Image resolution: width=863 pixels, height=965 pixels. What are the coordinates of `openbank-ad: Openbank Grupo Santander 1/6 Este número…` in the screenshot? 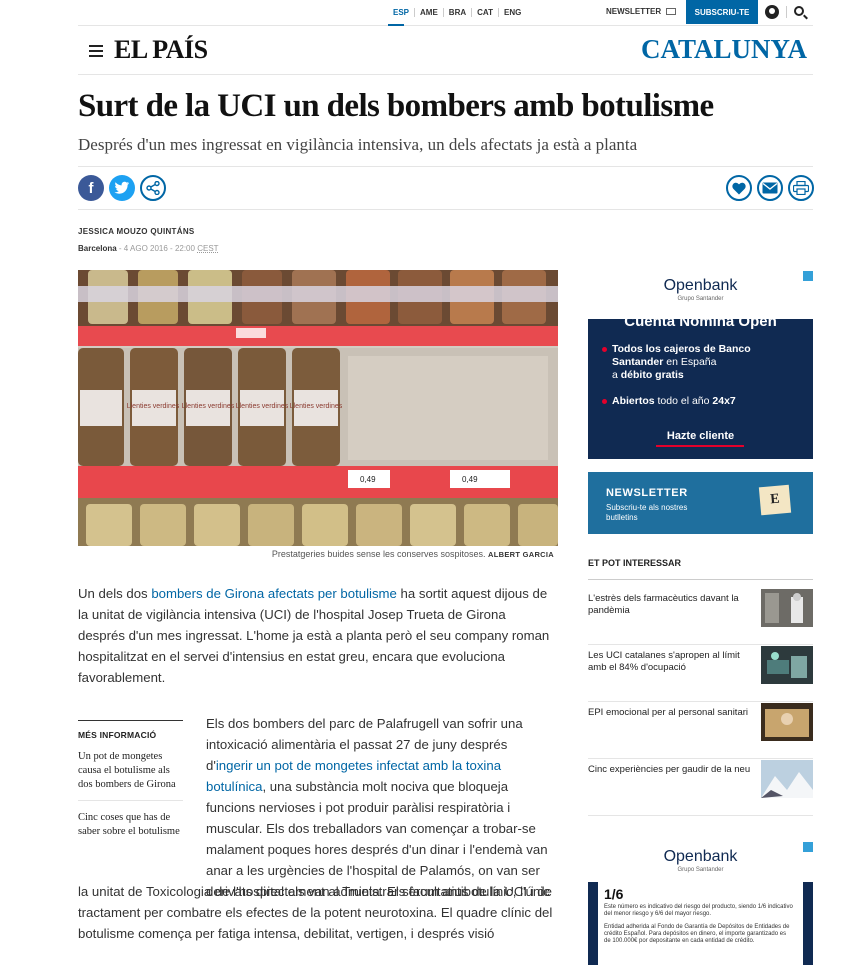 It's located at (700, 903).